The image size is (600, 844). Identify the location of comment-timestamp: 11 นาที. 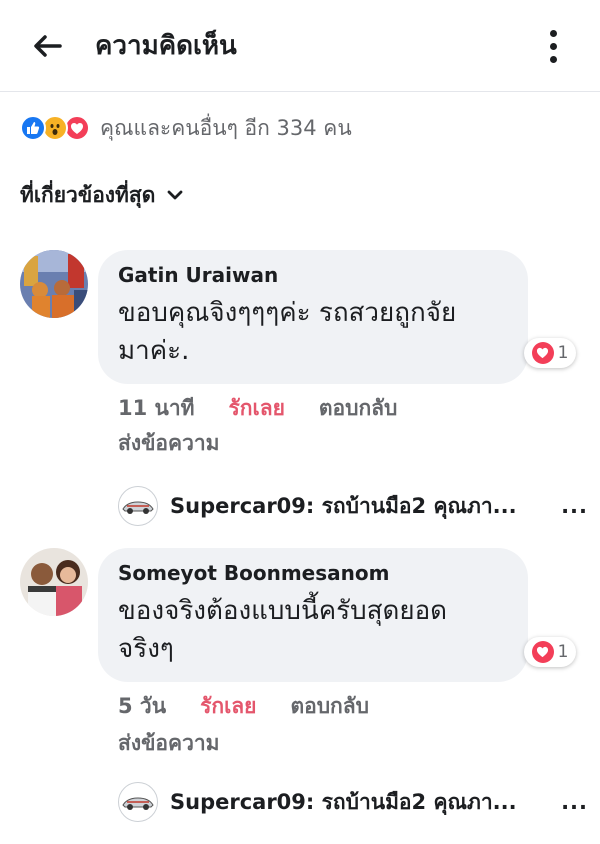
(156, 408).